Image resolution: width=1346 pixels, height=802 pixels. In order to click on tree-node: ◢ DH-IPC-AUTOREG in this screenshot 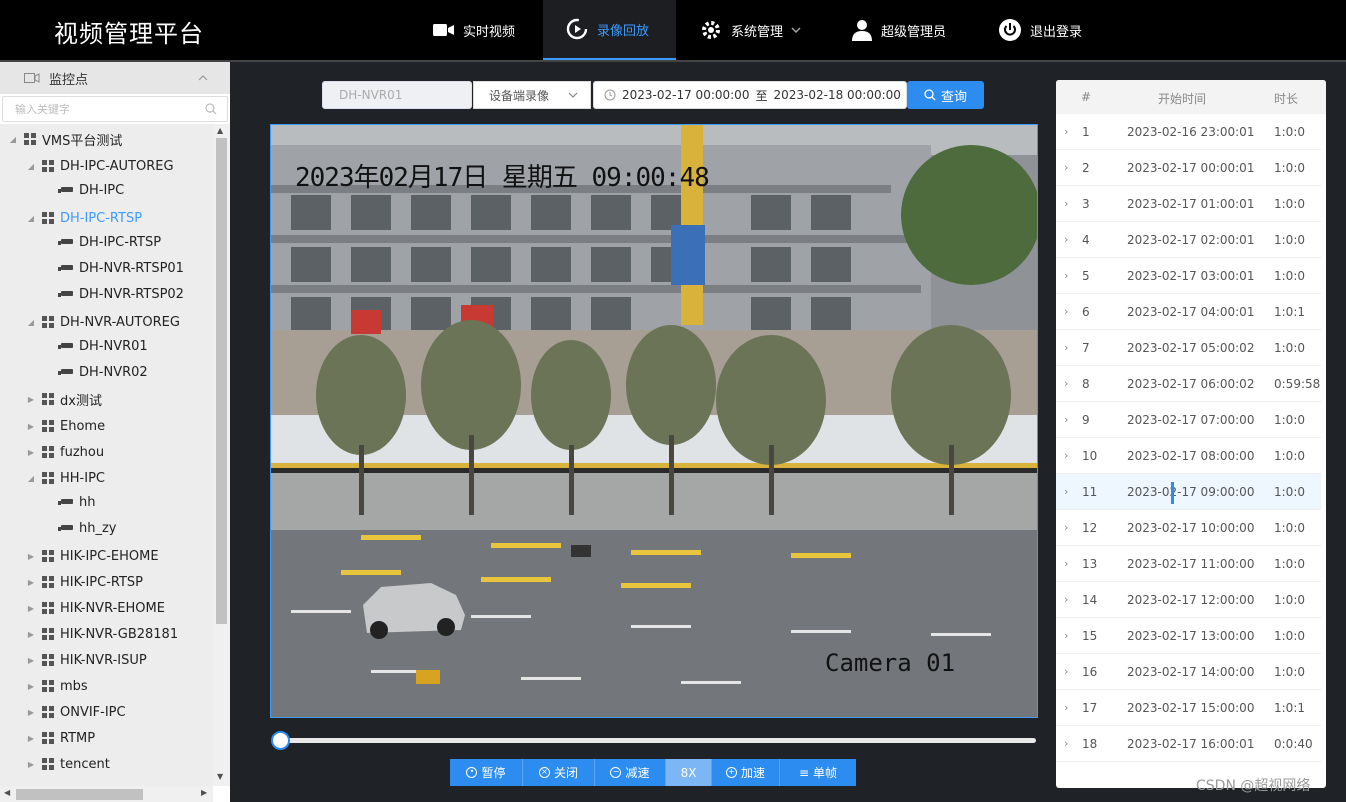, I will do `click(100, 166)`.